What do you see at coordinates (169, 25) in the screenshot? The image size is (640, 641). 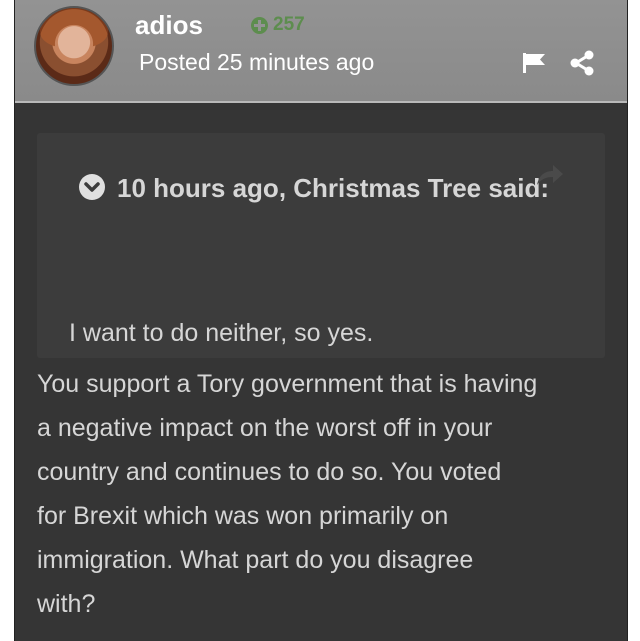 I see `username-link: adios` at bounding box center [169, 25].